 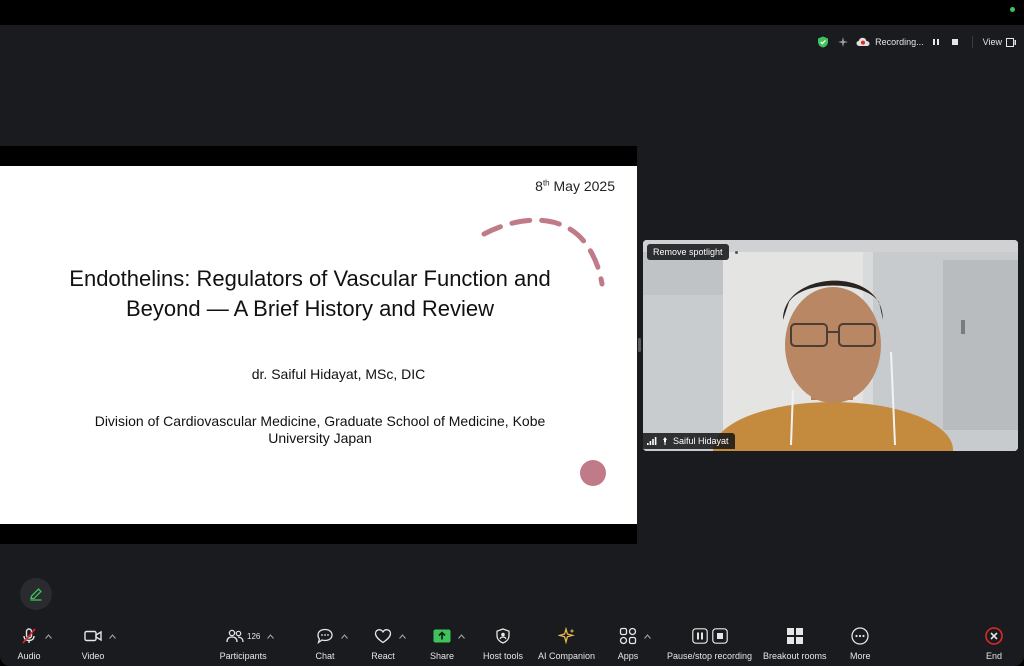 I want to click on participants-count: 126, so click(x=254, y=636).